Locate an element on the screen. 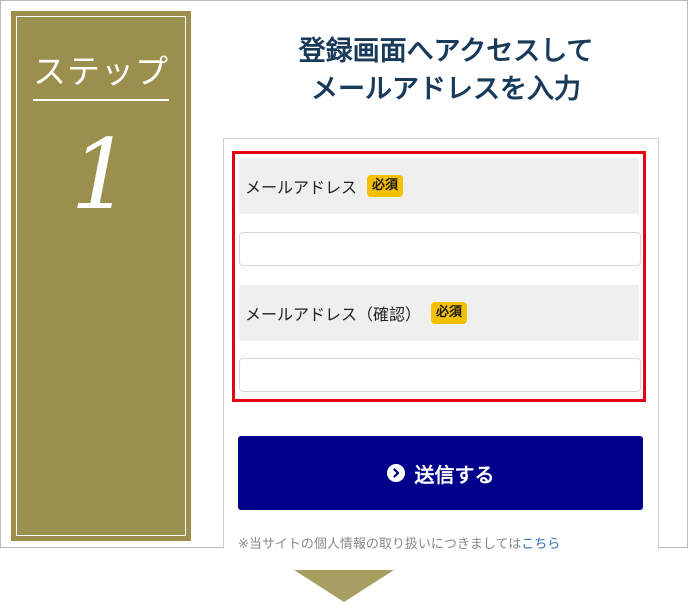  step-title: 登録画面へアクセスして メールアドレスを入力 is located at coordinates (446, 71).